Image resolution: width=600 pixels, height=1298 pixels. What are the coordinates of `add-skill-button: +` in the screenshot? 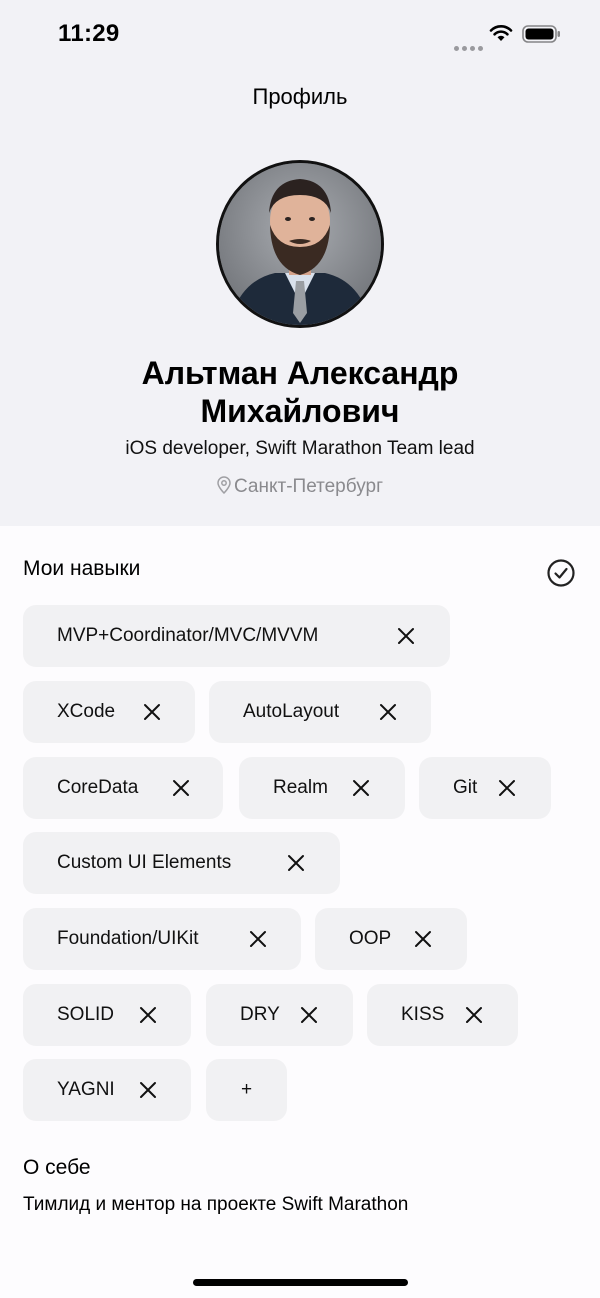 It's located at (246, 1090).